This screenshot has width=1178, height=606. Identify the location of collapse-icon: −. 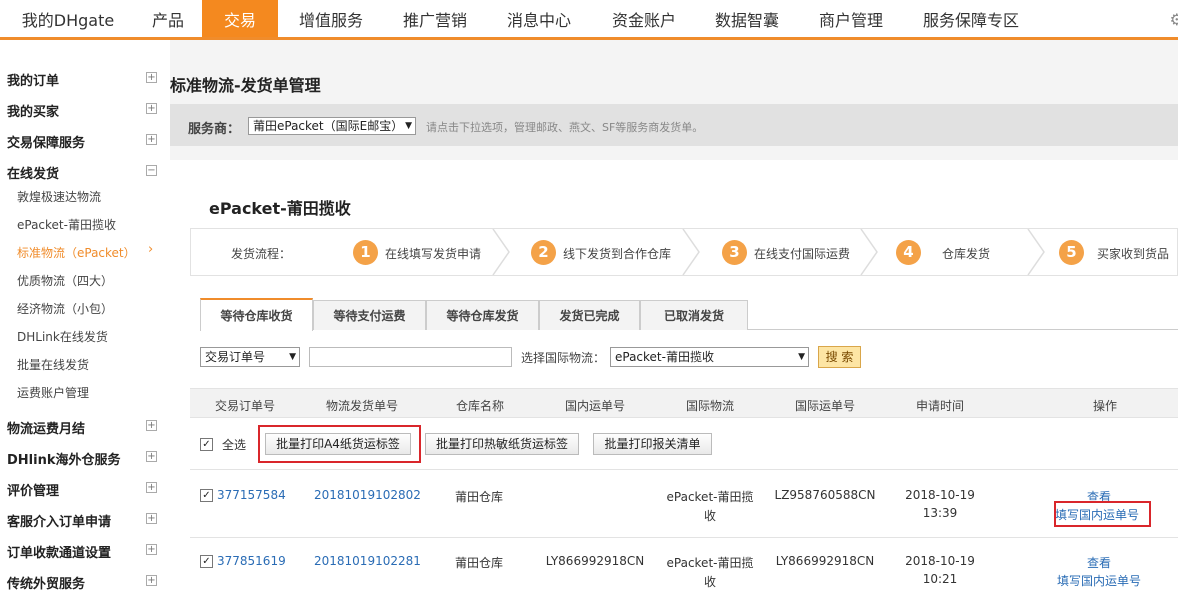
(151, 170).